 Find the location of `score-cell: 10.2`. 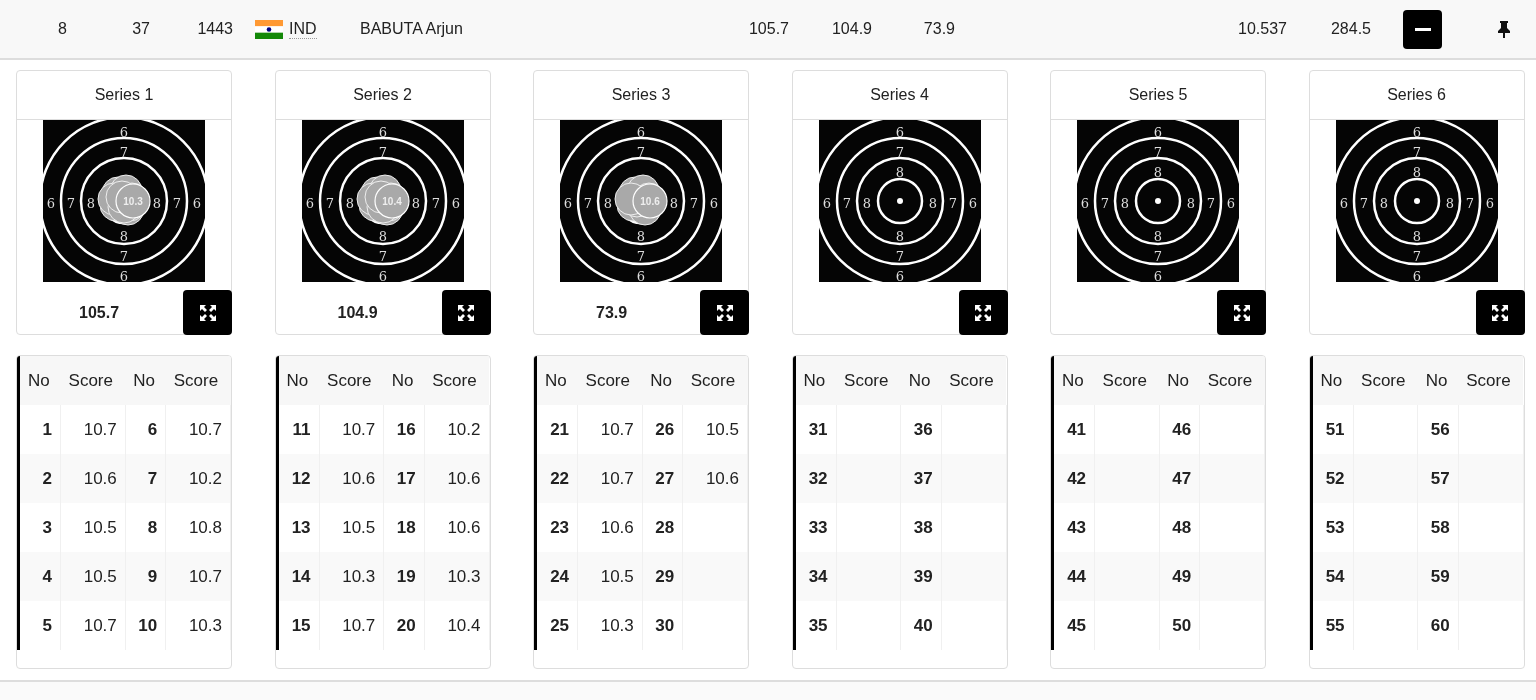

score-cell: 10.2 is located at coordinates (198, 478).